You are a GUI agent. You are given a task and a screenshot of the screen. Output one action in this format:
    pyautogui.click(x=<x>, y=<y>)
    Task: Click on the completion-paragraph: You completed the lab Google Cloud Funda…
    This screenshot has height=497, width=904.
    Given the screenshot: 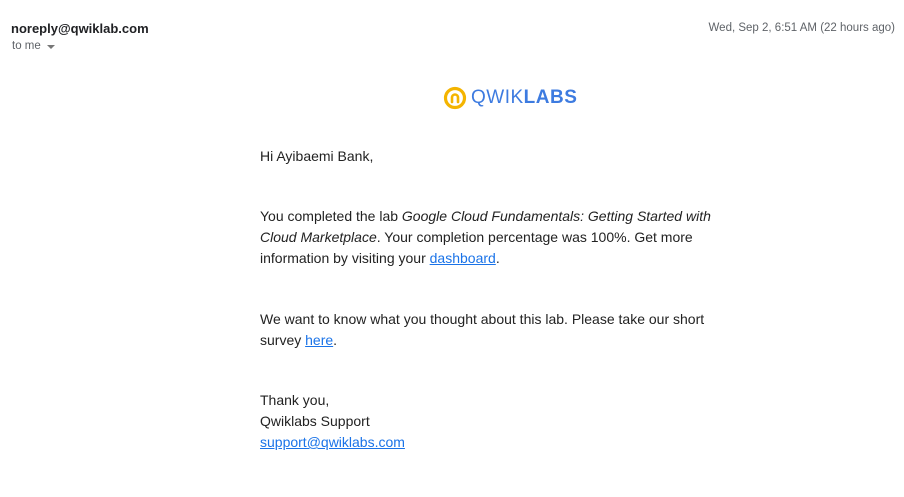 What is the action you would take?
    pyautogui.click(x=495, y=237)
    